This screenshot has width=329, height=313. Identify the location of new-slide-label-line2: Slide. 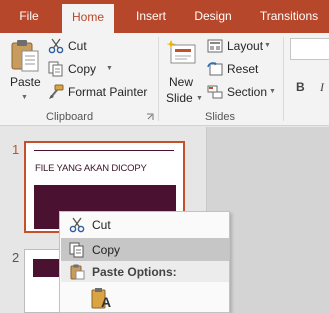
(179, 98).